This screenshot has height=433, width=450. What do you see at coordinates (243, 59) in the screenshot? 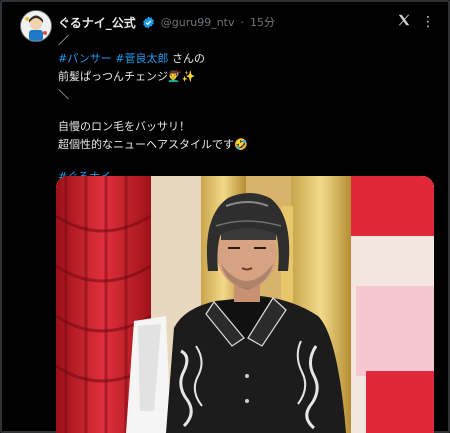
I see `text-line-hashtags: #パンサー #菅良太郎 さんの` at bounding box center [243, 59].